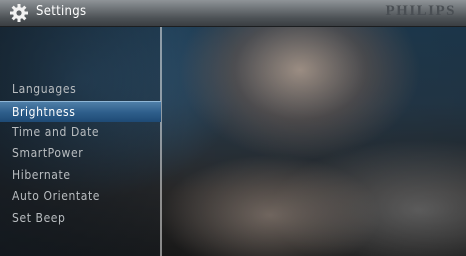 The height and width of the screenshot is (256, 466). Describe the element at coordinates (85, 154) in the screenshot. I see `menu-item-smartpower: SmartPower` at that location.